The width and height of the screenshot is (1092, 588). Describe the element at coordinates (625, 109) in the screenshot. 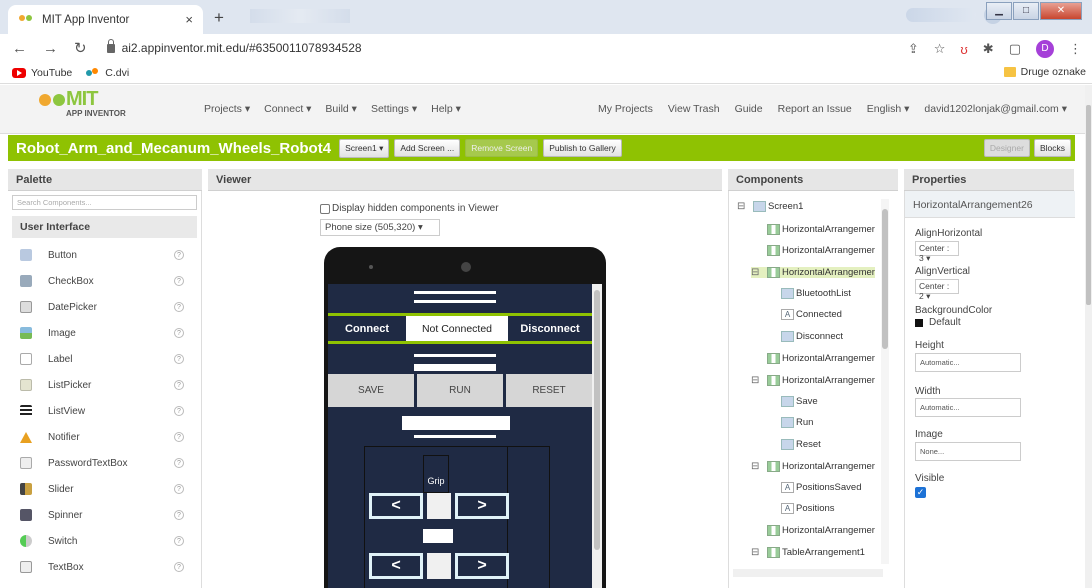

I see `my-projects-link: My Projects` at that location.